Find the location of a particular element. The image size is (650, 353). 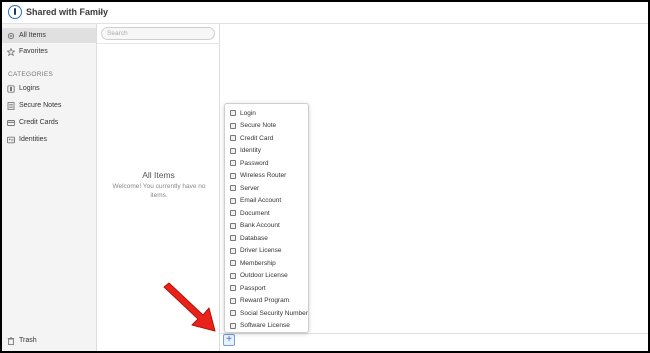

menu-item-label: Wireless Router is located at coordinates (263, 176).